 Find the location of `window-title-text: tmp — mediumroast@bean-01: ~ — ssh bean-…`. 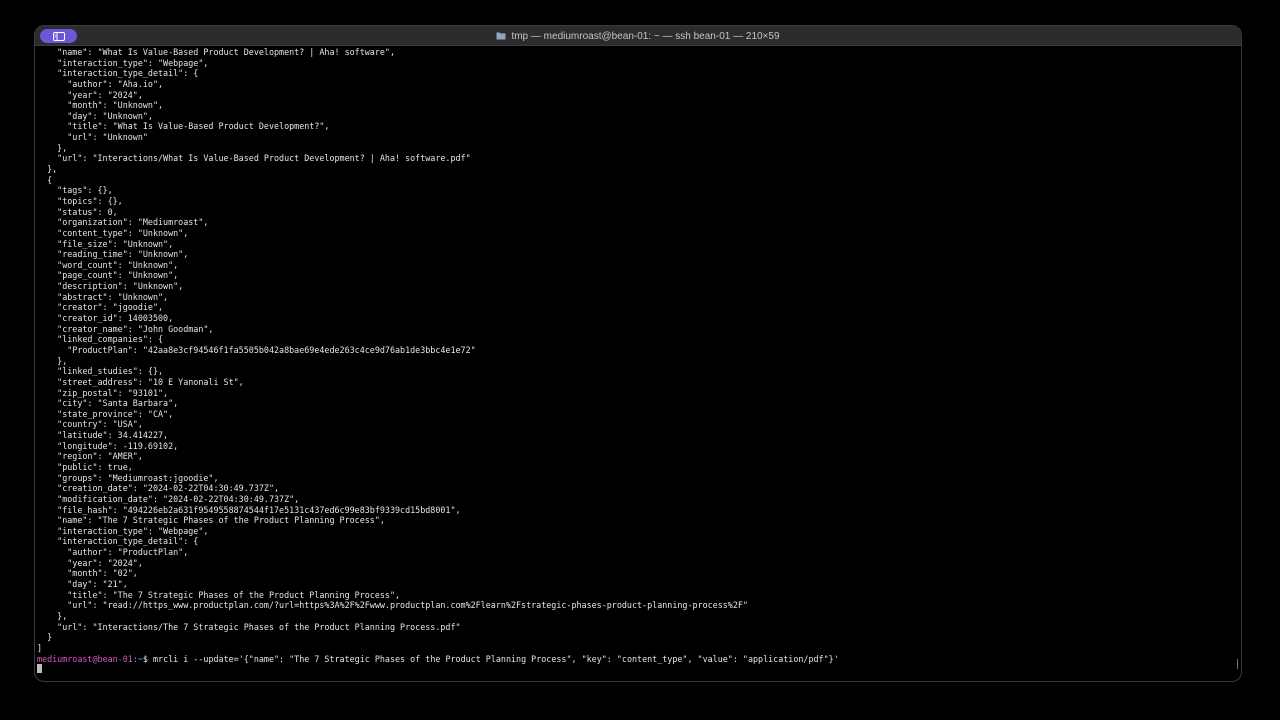

window-title-text: tmp — mediumroast@bean-01: ~ — ssh bean-… is located at coordinates (645, 36).